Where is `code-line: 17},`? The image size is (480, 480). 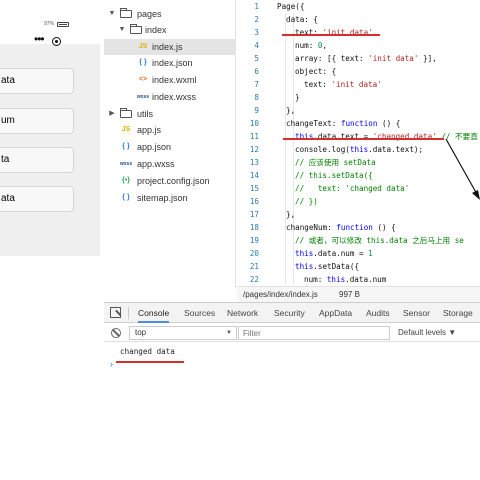
code-line: 17}, is located at coordinates (358, 214).